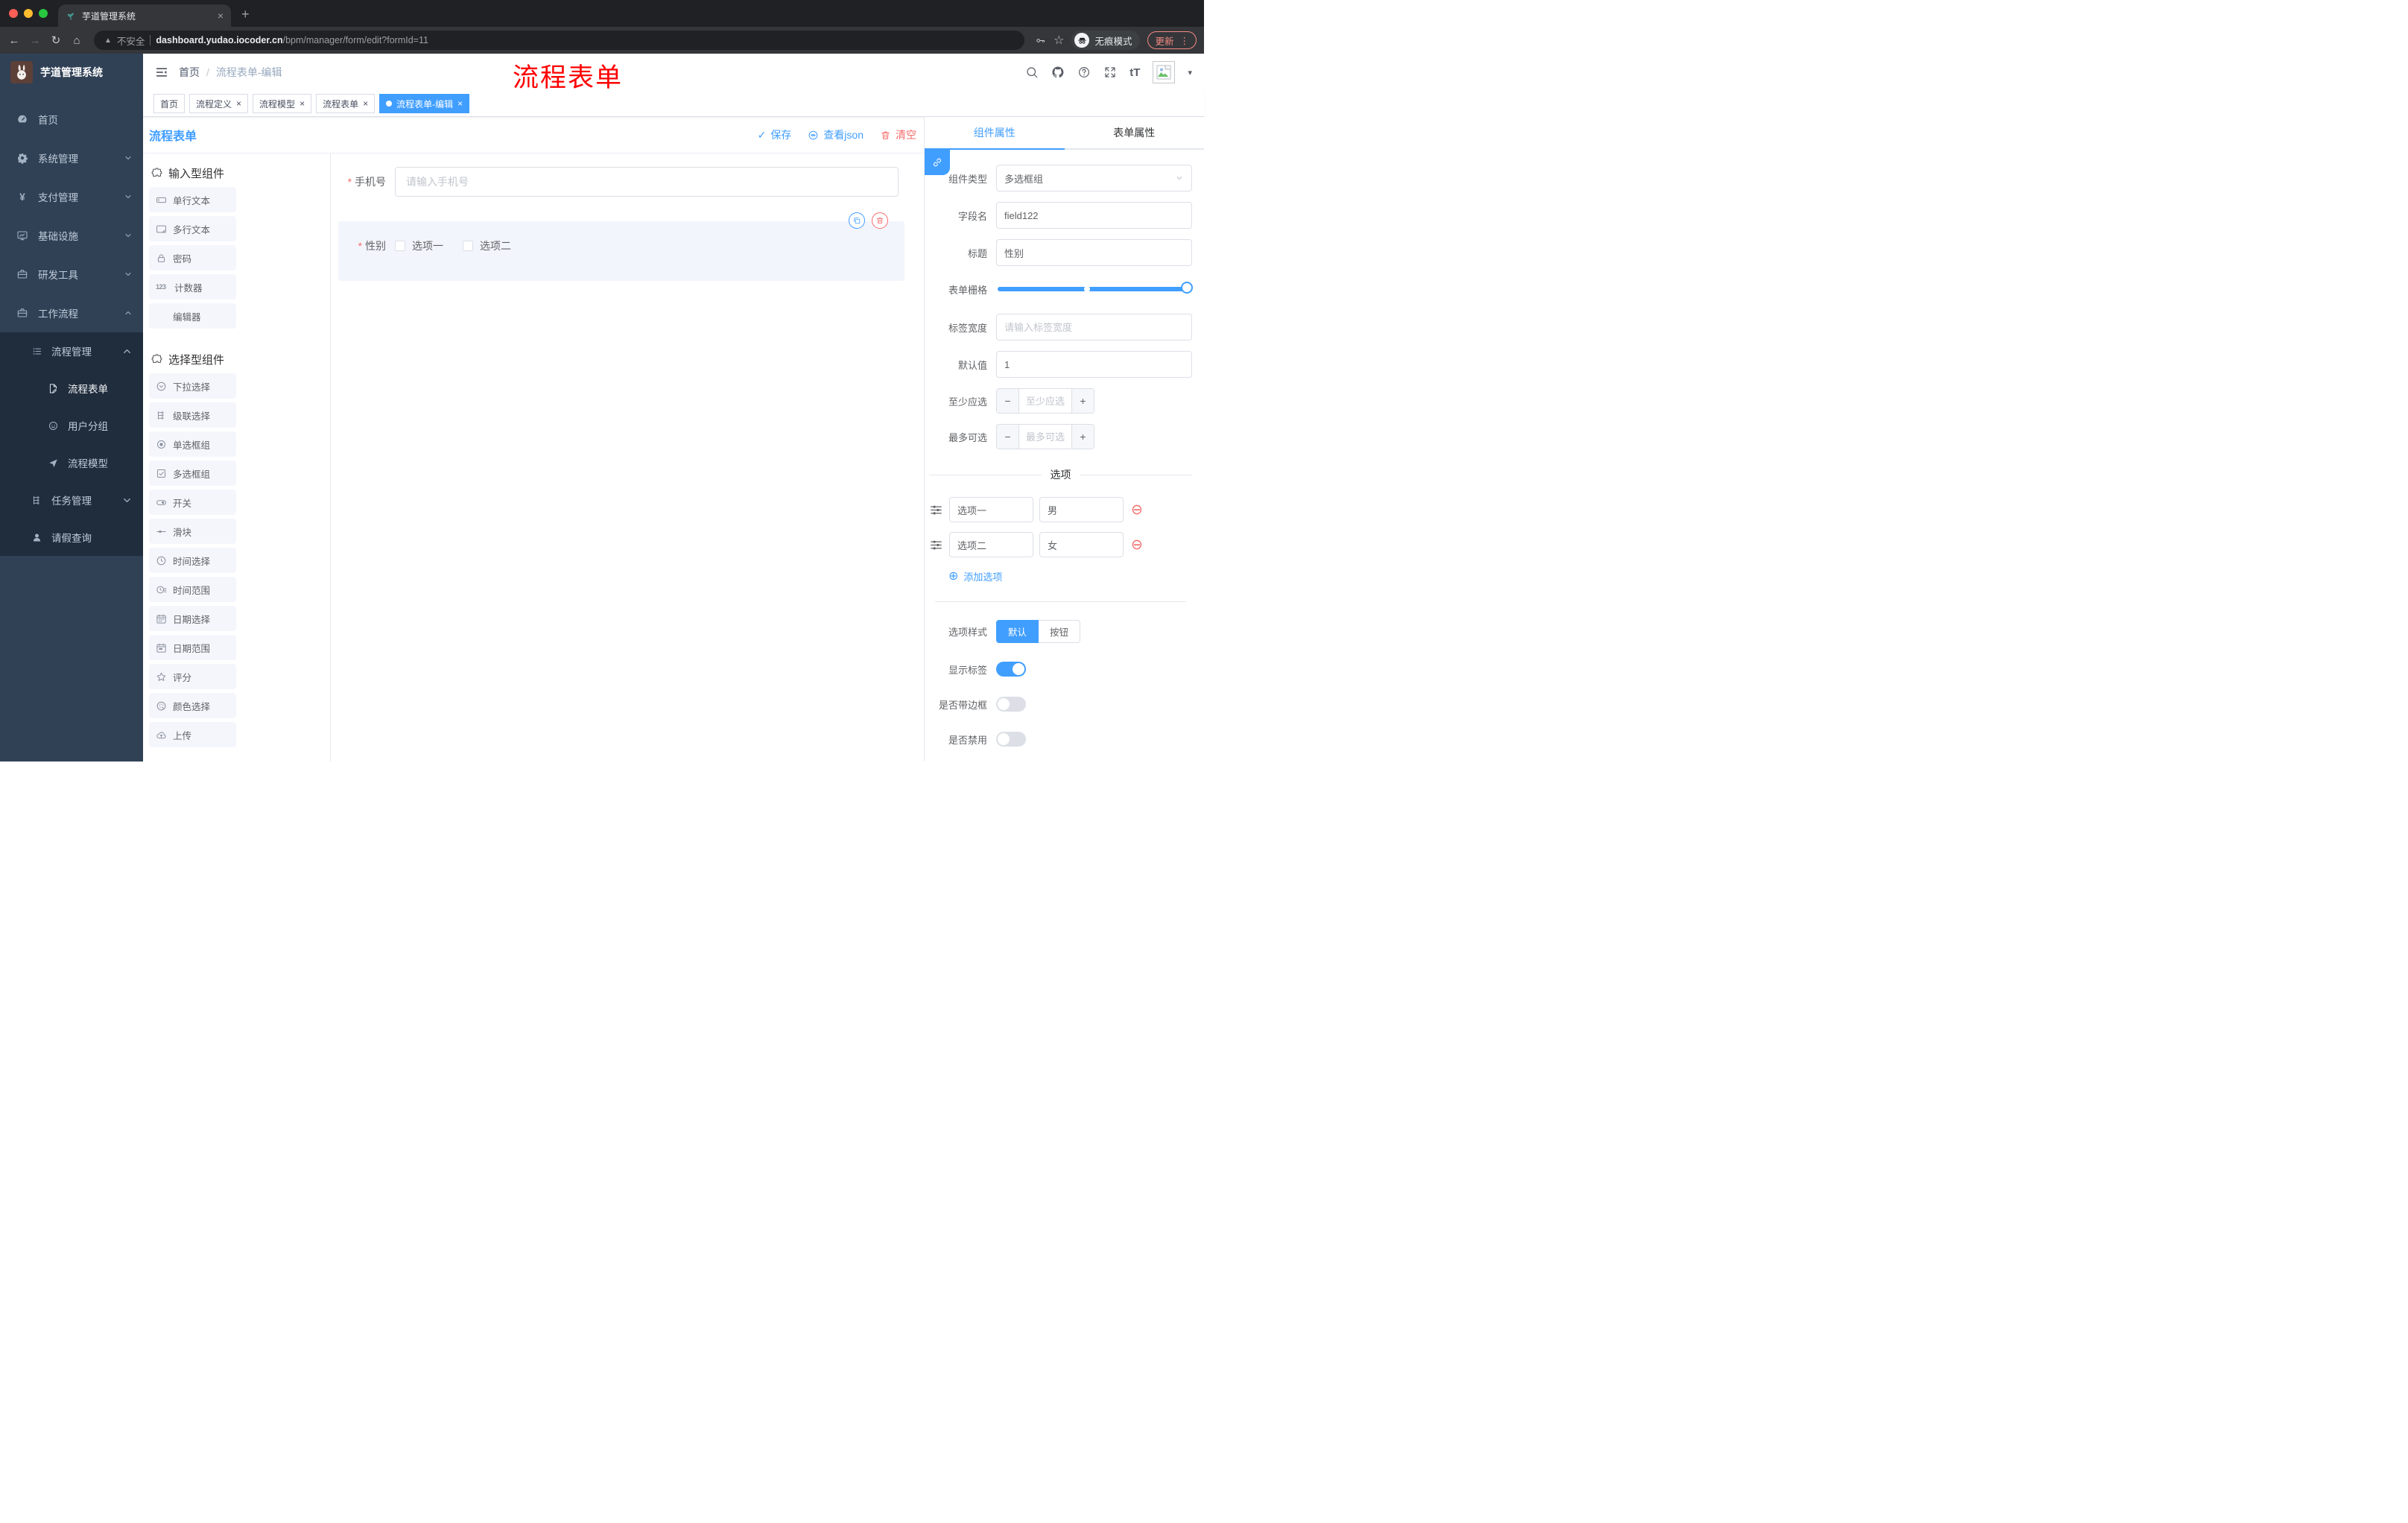 The image size is (2408, 1523). What do you see at coordinates (1134, 134) in the screenshot?
I see `tab-form-props: 表单属性` at bounding box center [1134, 134].